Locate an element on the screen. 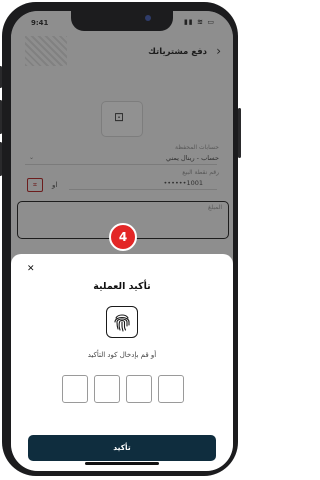  power-button is located at coordinates (239, 133).